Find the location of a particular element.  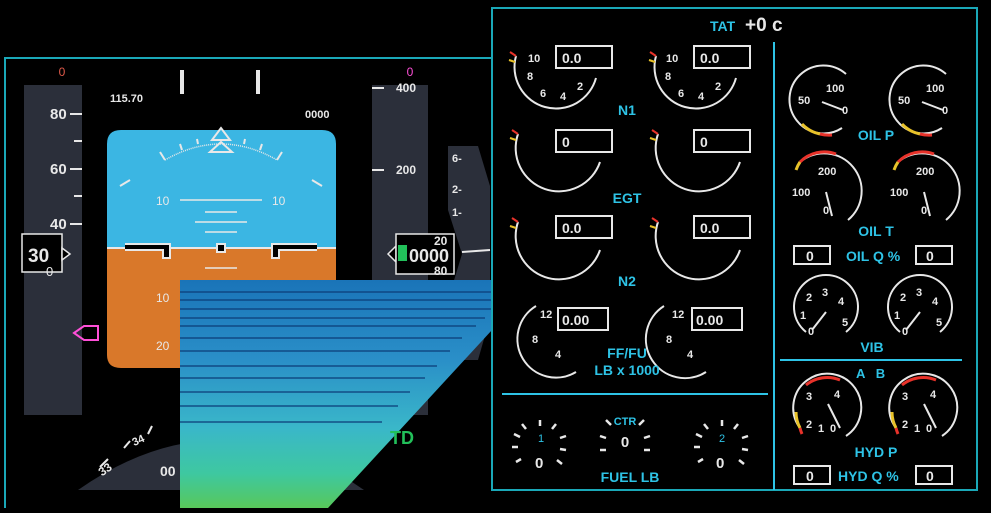

tat-value: +0 c is located at coordinates (764, 25).